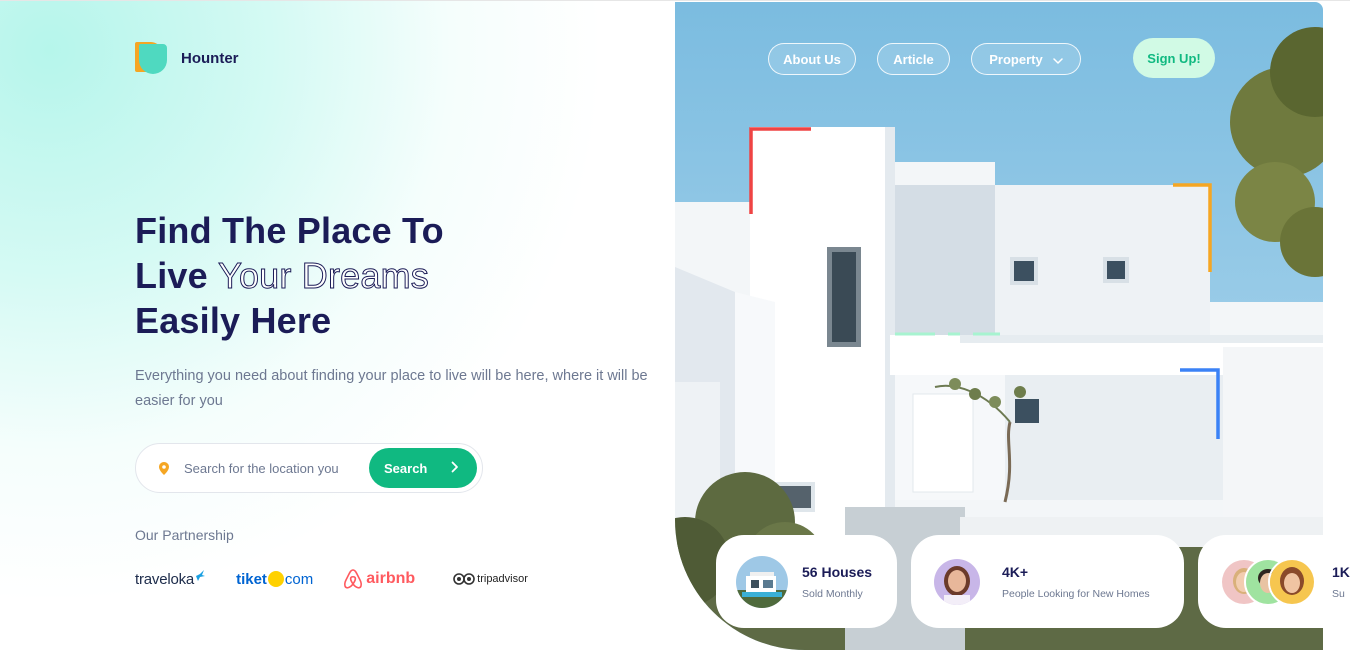 Image resolution: width=1350 pixels, height=650 pixels. Describe the element at coordinates (832, 593) in the screenshot. I see `stat-label: Sold Monthly` at that location.